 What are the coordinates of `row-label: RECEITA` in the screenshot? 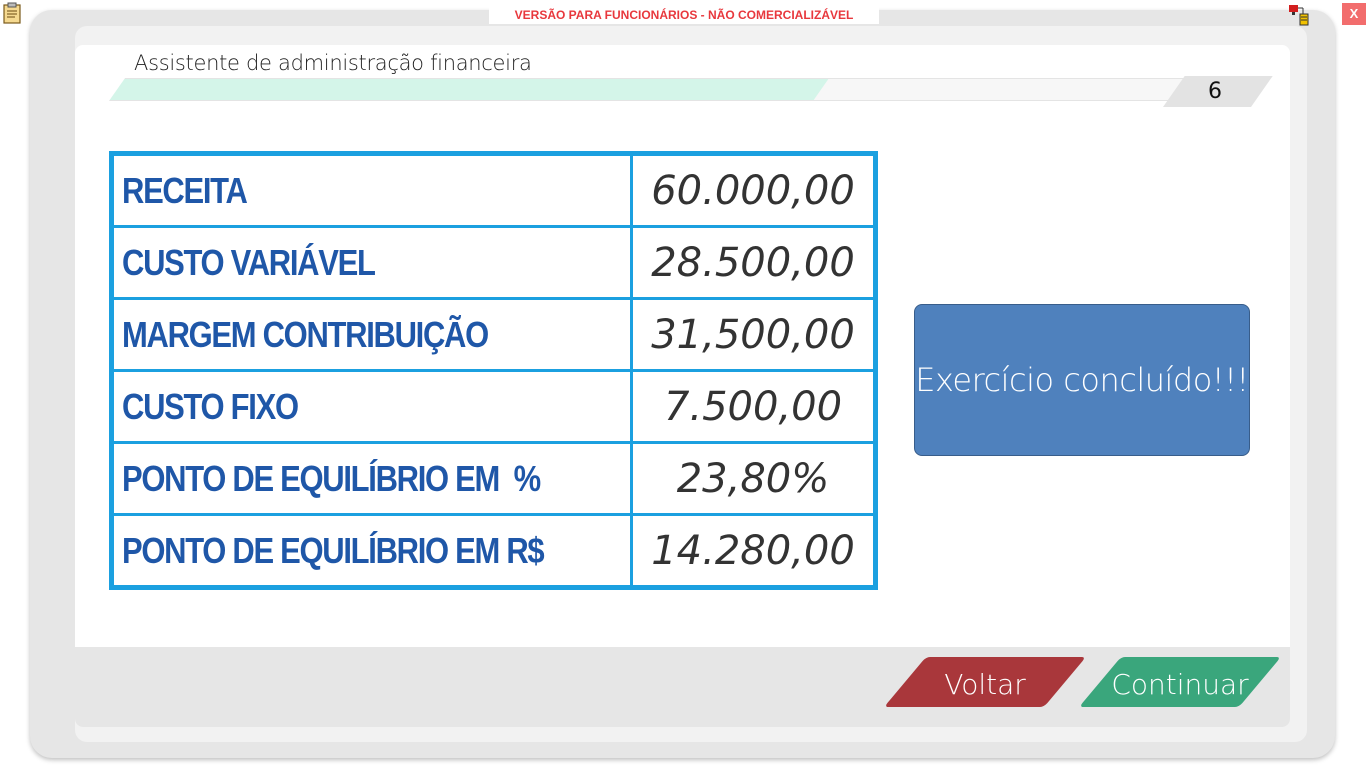 It's located at (371, 190).